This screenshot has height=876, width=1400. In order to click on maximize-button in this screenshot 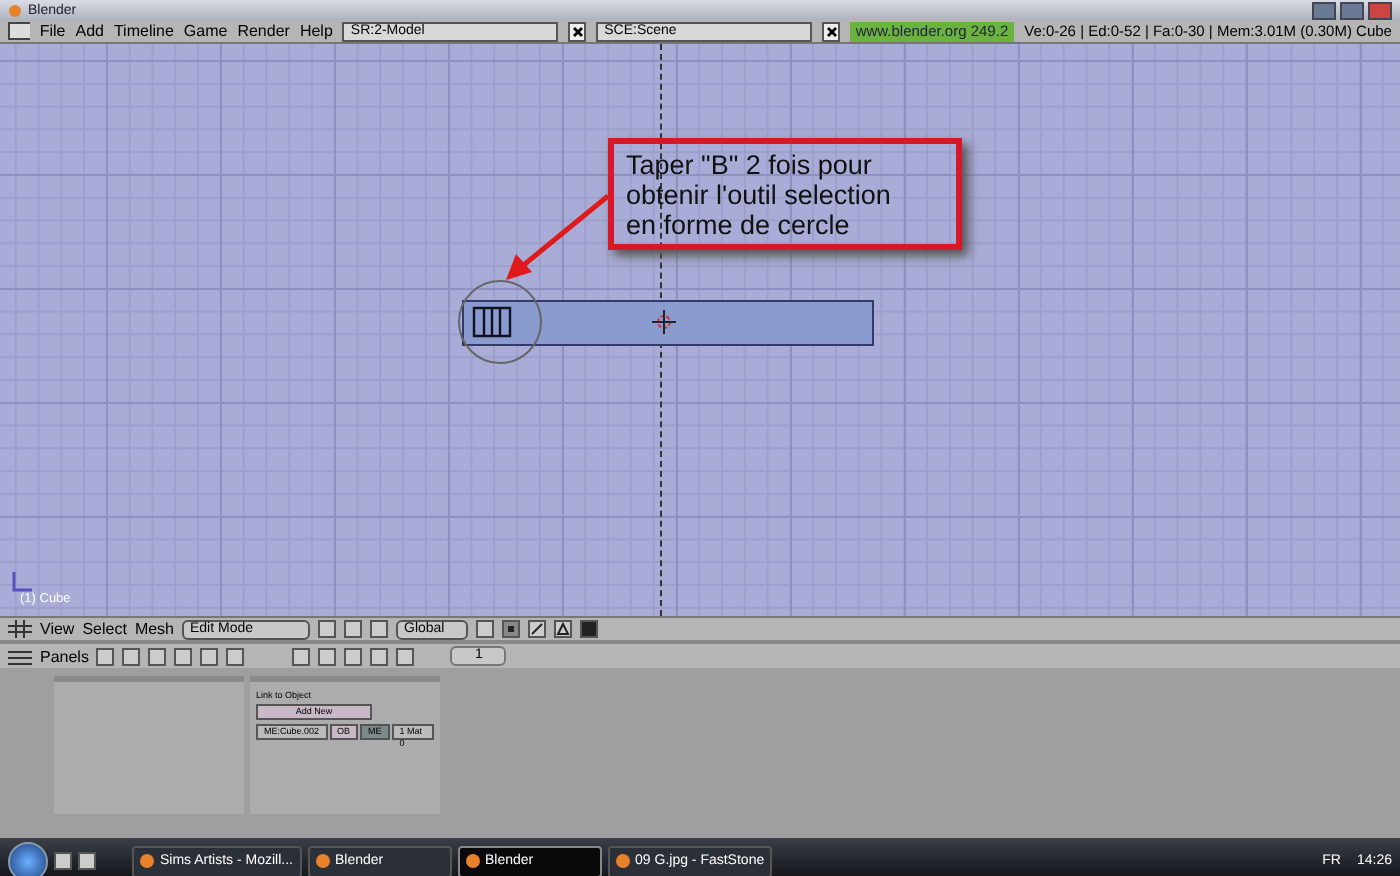, I will do `click(1352, 10)`.